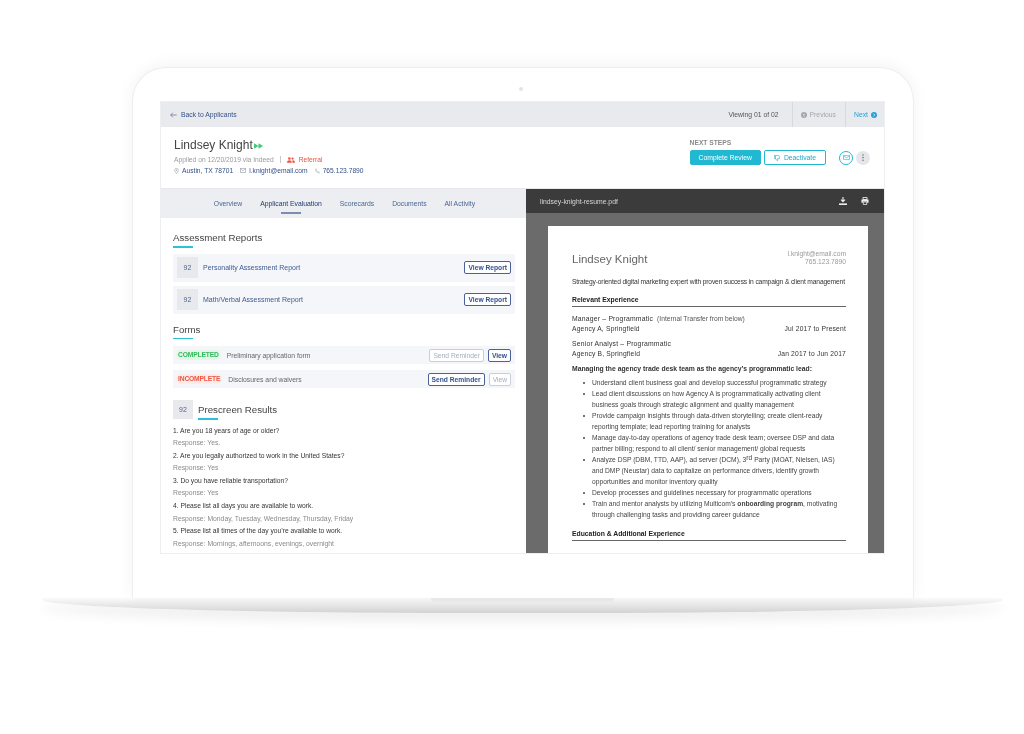  What do you see at coordinates (610, 259) in the screenshot?
I see `resume-name: Lindsey Knight` at bounding box center [610, 259].